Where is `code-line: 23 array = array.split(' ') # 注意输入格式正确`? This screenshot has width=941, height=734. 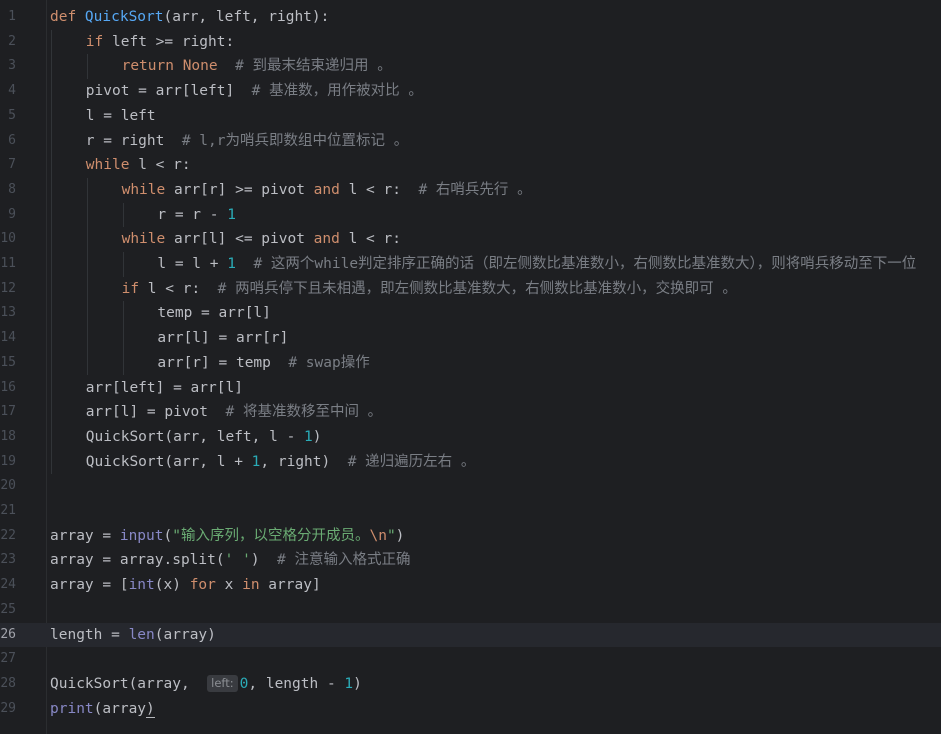 code-line: 23 array = array.split(' ') # 注意输入格式正确 is located at coordinates (470, 560).